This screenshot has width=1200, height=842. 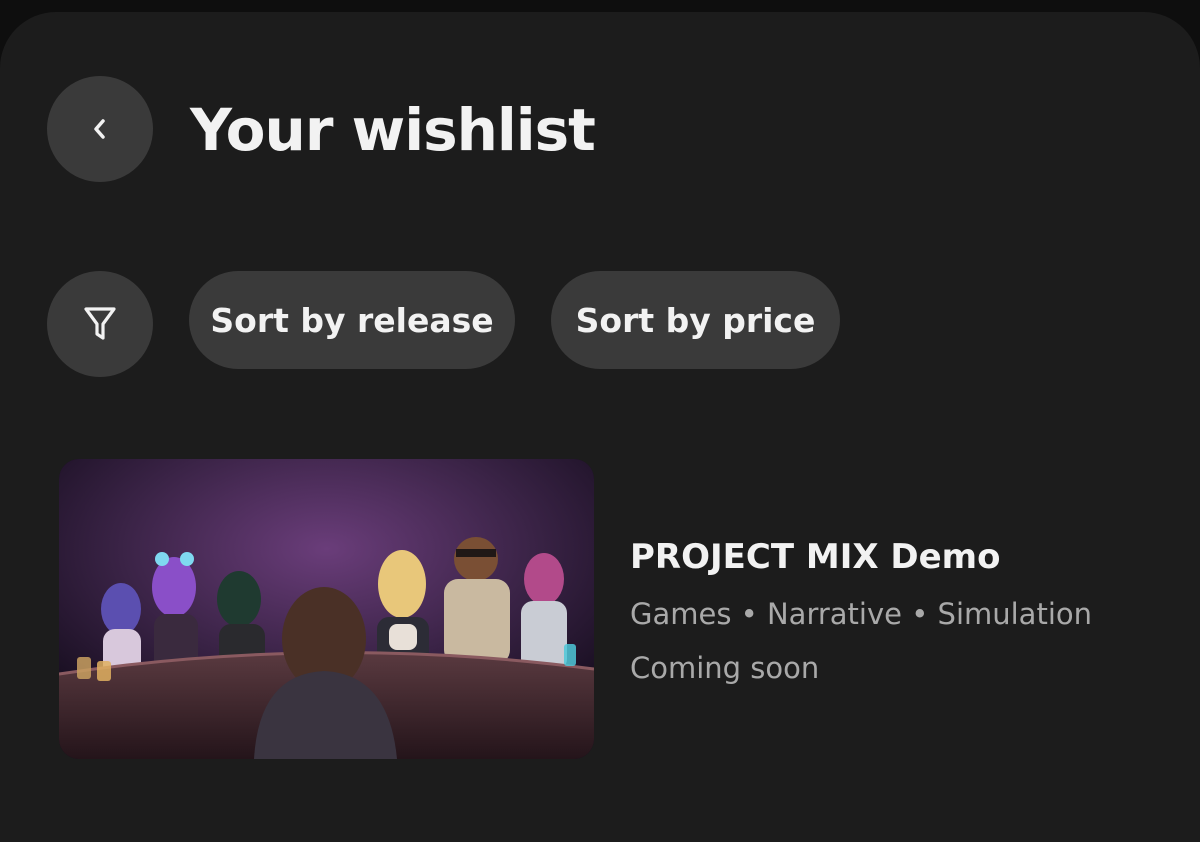 What do you see at coordinates (695, 320) in the screenshot?
I see `sort-by-price-button: Sort by price` at bounding box center [695, 320].